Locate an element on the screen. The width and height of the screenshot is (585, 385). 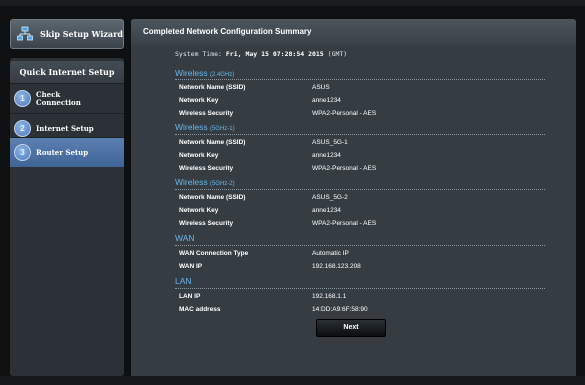
section-title-wireless-5g2: Wireless (5GHz-2) is located at coordinates (205, 182).